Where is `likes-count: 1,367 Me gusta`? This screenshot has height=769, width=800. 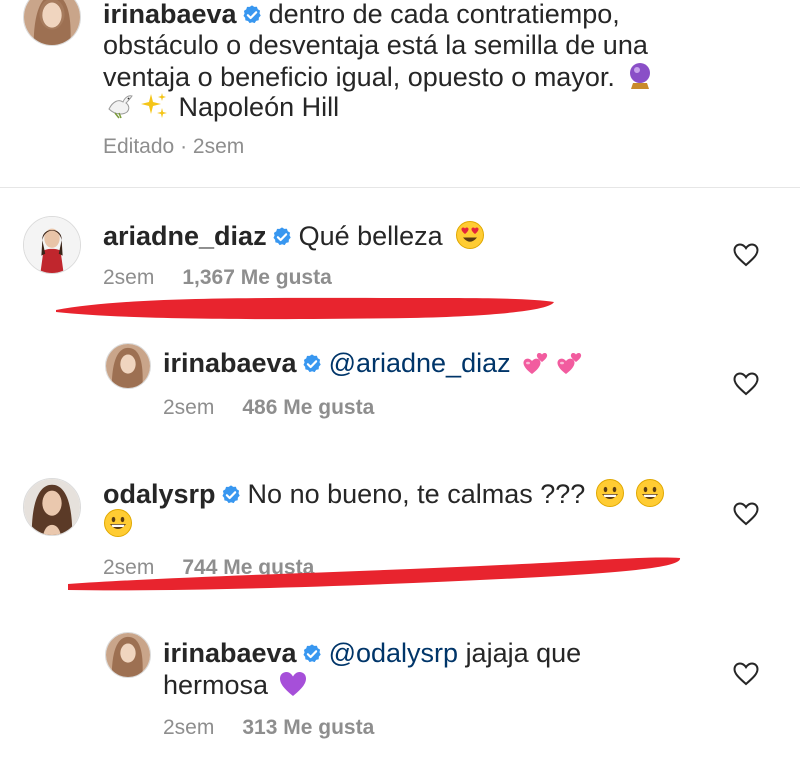
likes-count: 1,367 Me gusta is located at coordinates (256, 277).